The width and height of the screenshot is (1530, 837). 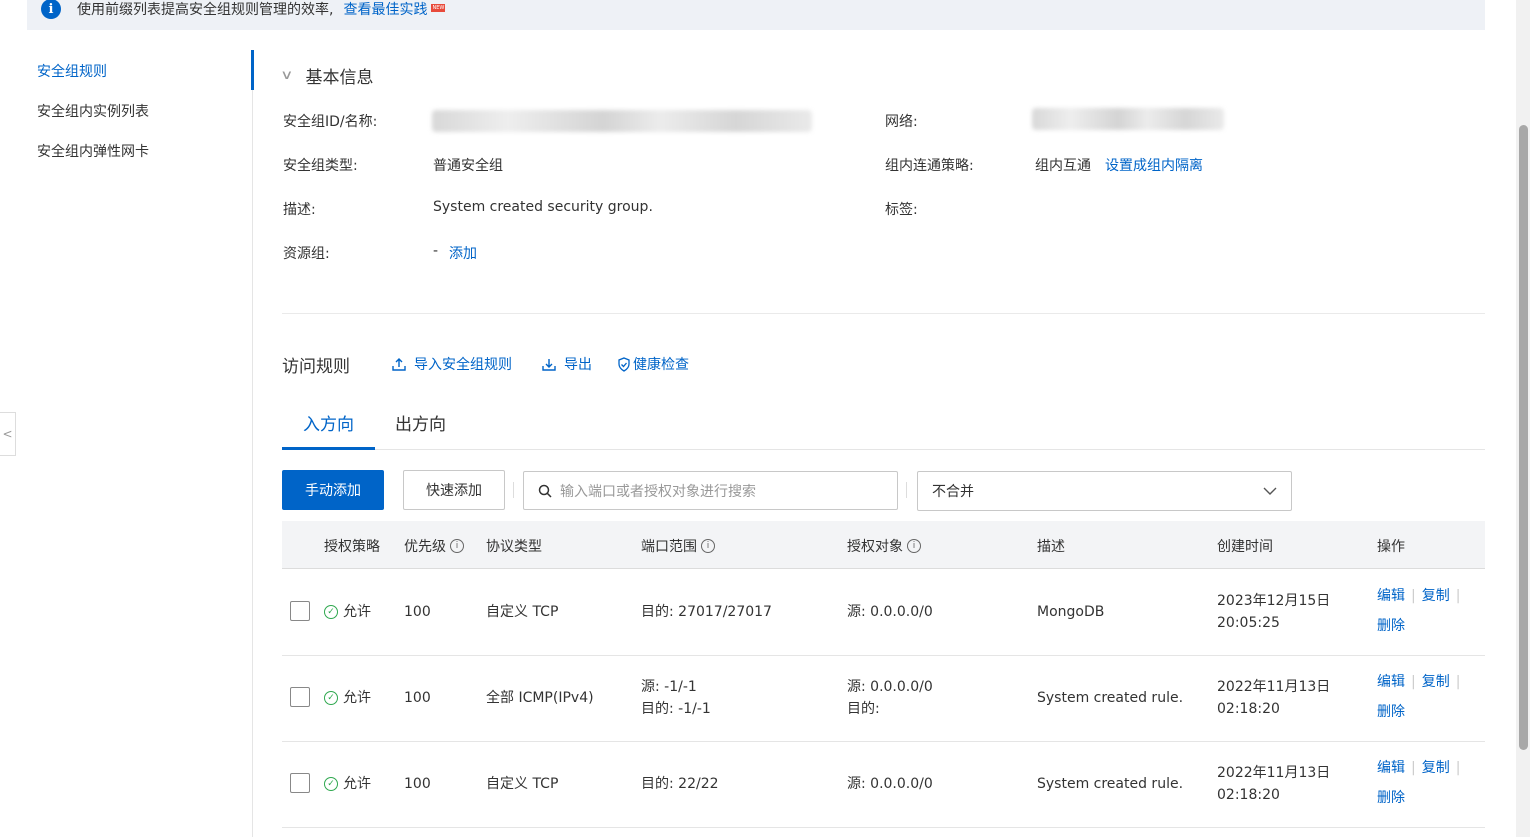 I want to click on th-time: 创建时间, so click(x=1245, y=546).